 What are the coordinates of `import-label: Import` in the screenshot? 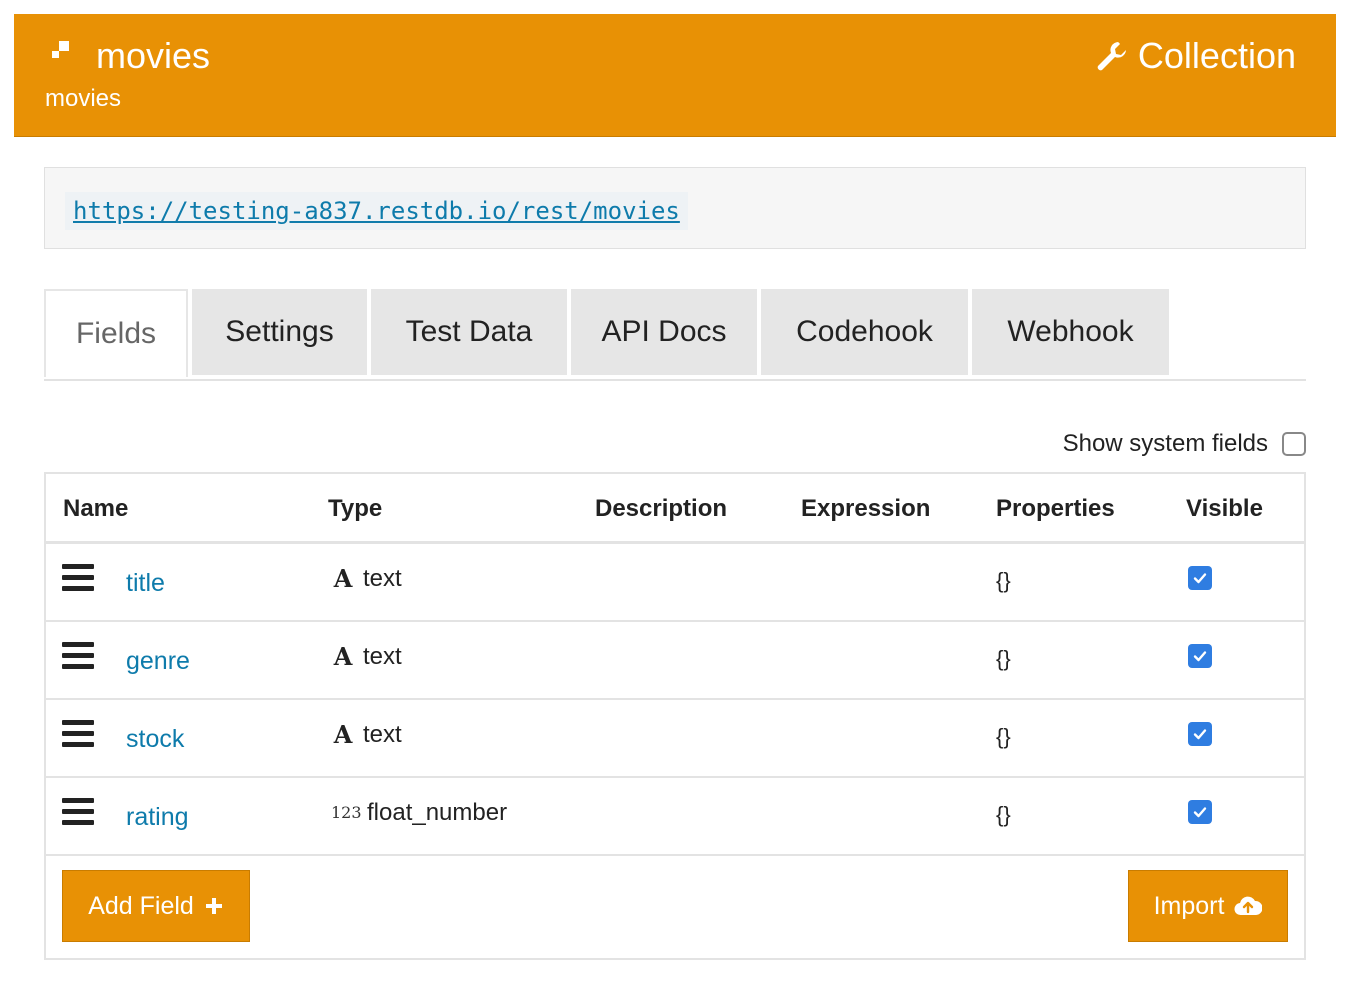 It's located at (1189, 905).